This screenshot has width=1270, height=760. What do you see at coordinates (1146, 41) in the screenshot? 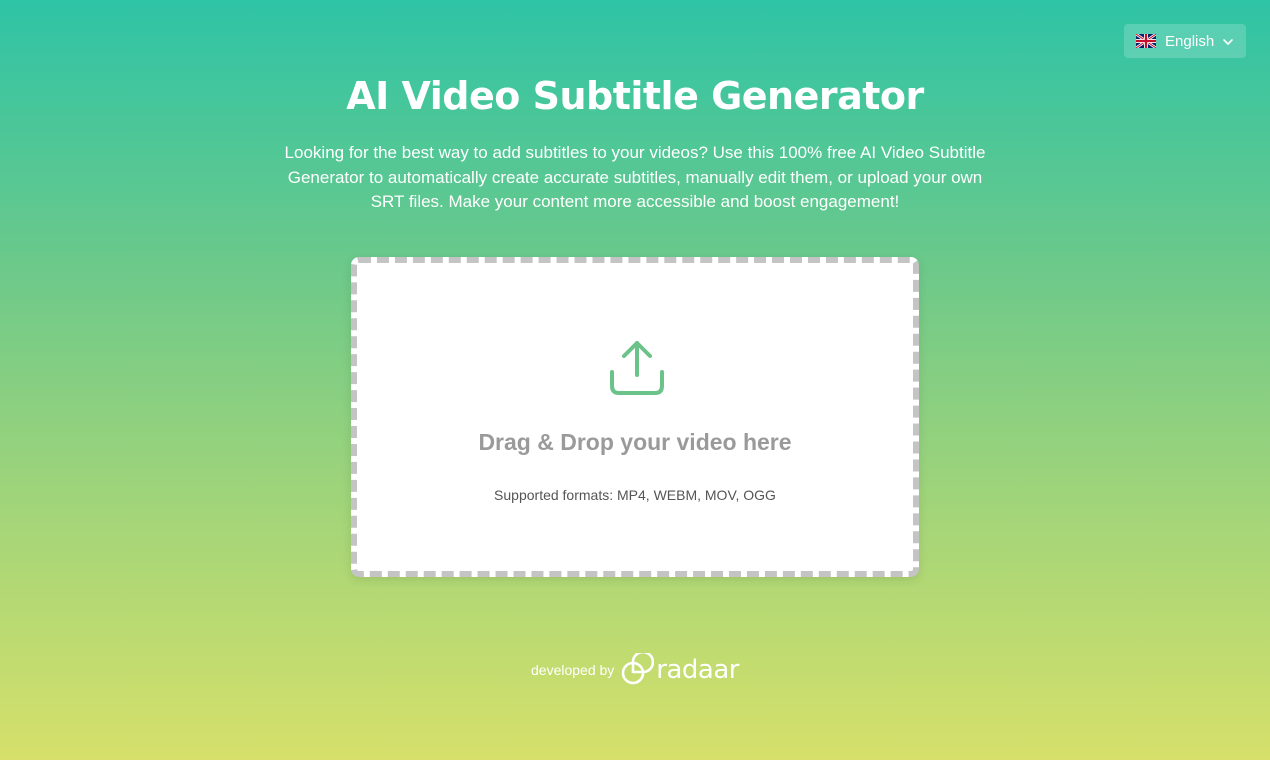
I see `uk-flag-icon` at bounding box center [1146, 41].